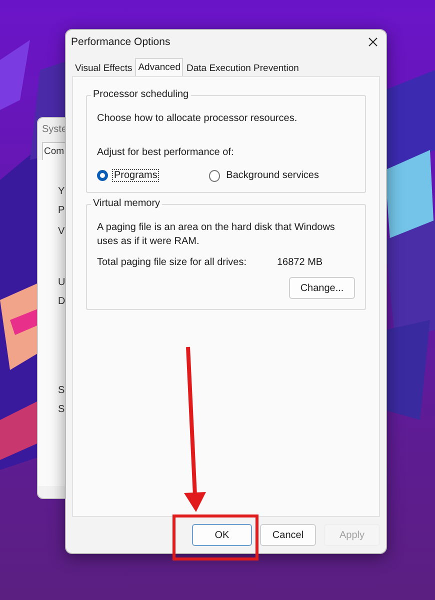  I want to click on ok-button: OK, so click(222, 535).